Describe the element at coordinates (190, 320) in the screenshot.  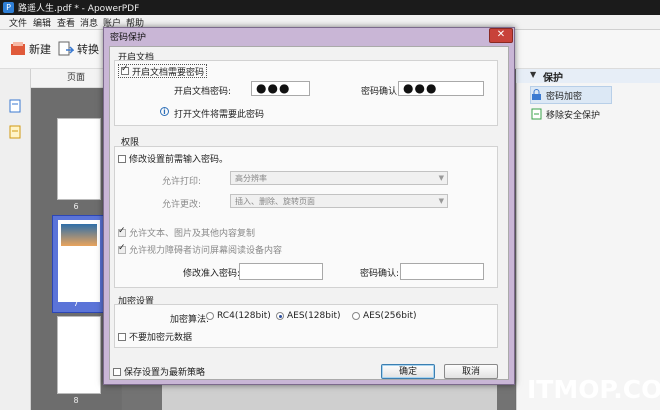
I see `encryption-algorithm-label: 加密算法:` at that location.